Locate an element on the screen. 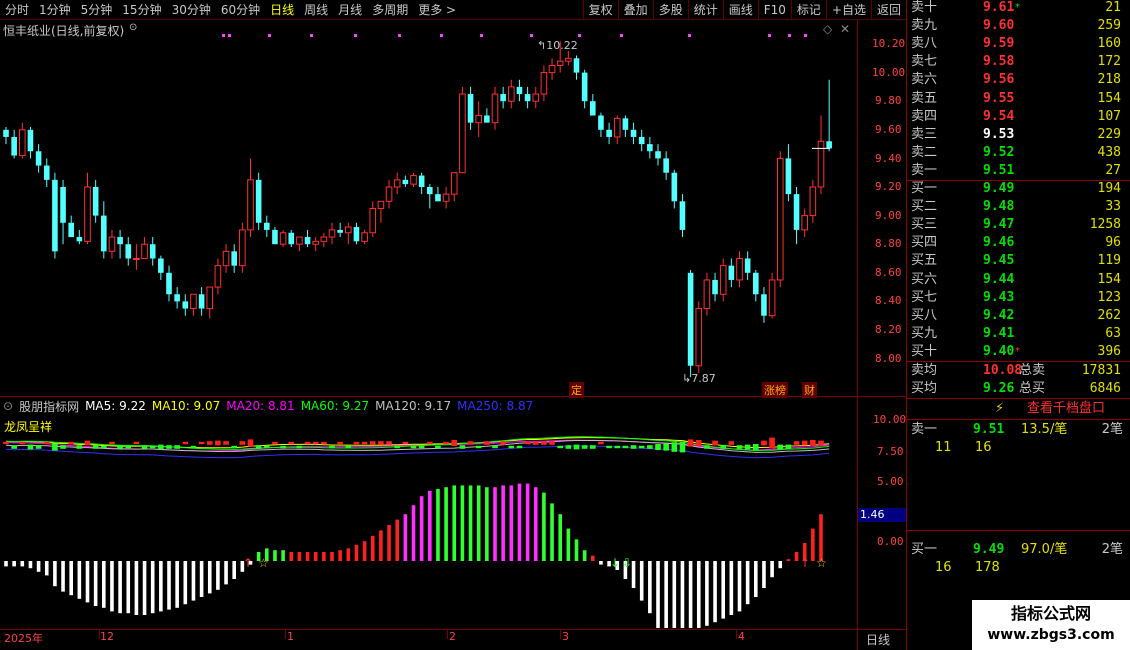 Image resolution: width=1130 pixels, height=650 pixels. cai-tag: 财 is located at coordinates (809, 390).